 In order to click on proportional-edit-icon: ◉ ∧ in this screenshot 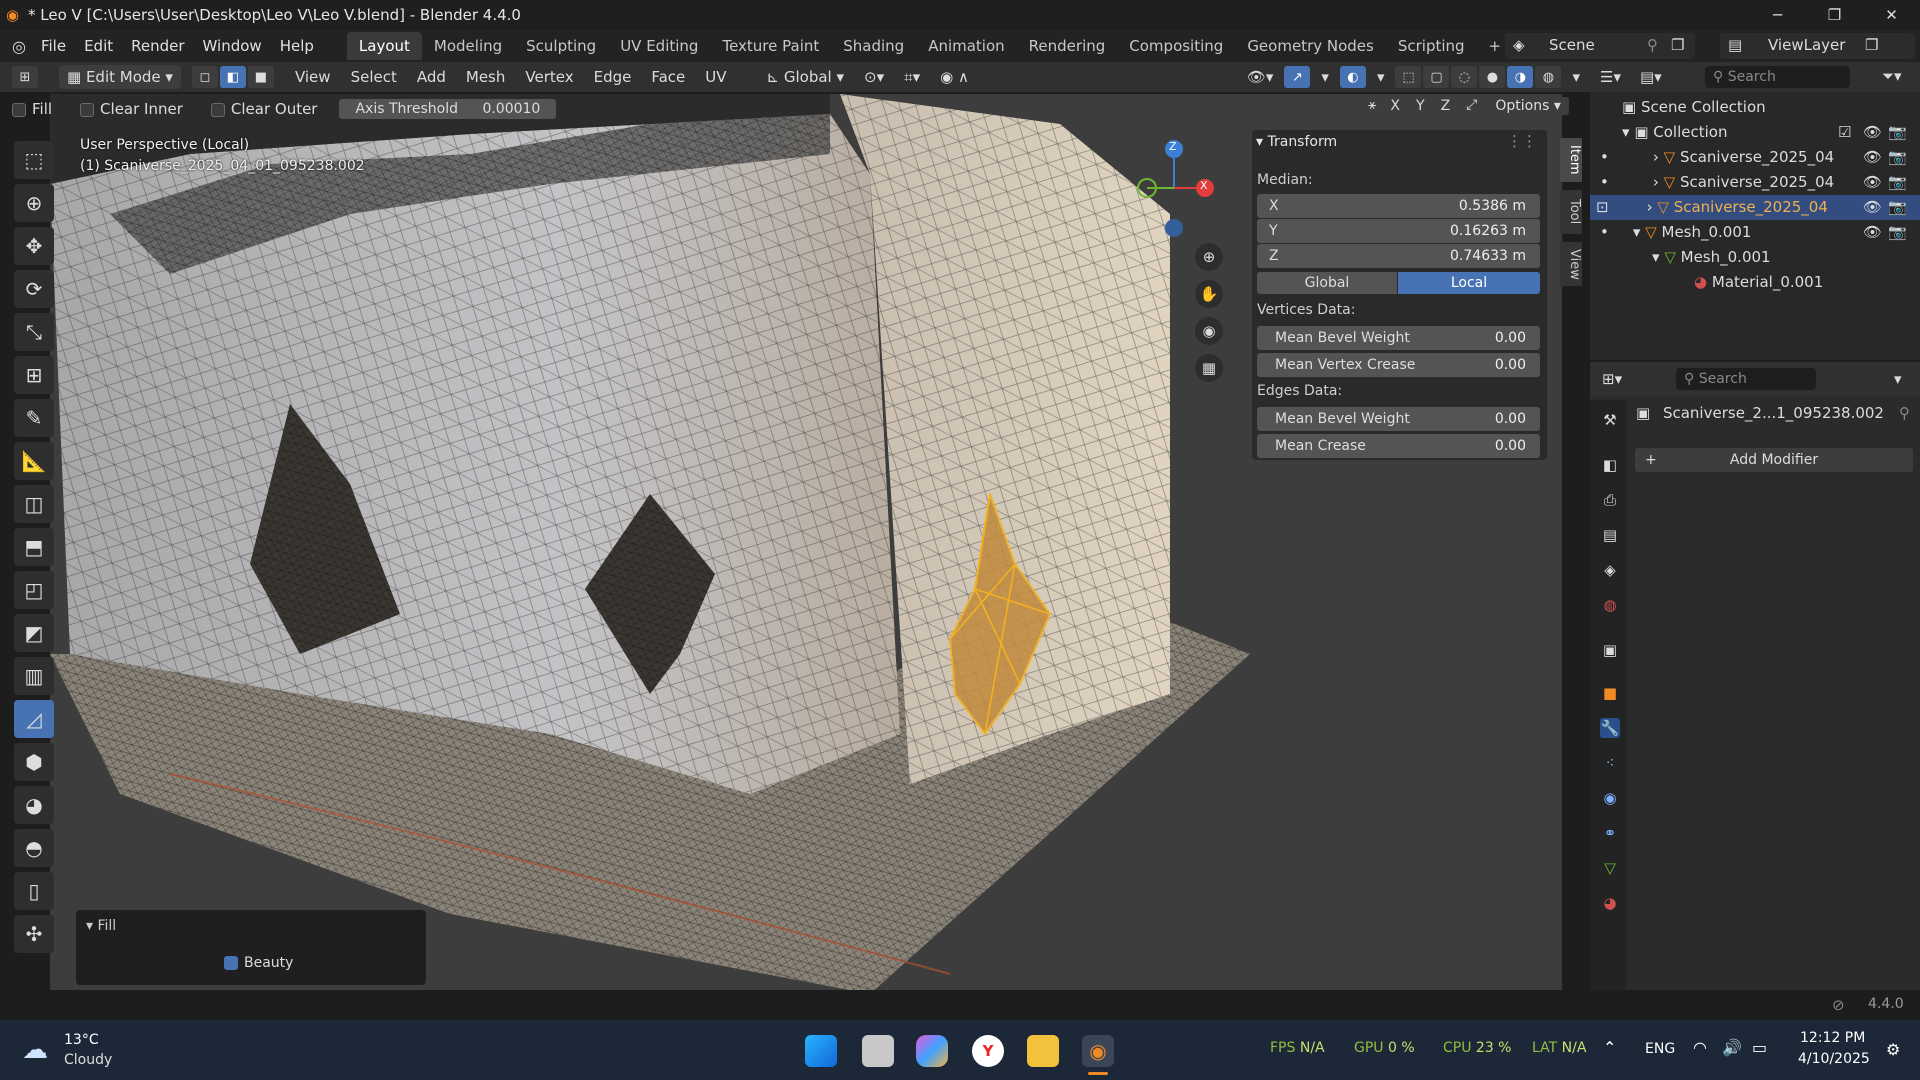, I will do `click(954, 77)`.